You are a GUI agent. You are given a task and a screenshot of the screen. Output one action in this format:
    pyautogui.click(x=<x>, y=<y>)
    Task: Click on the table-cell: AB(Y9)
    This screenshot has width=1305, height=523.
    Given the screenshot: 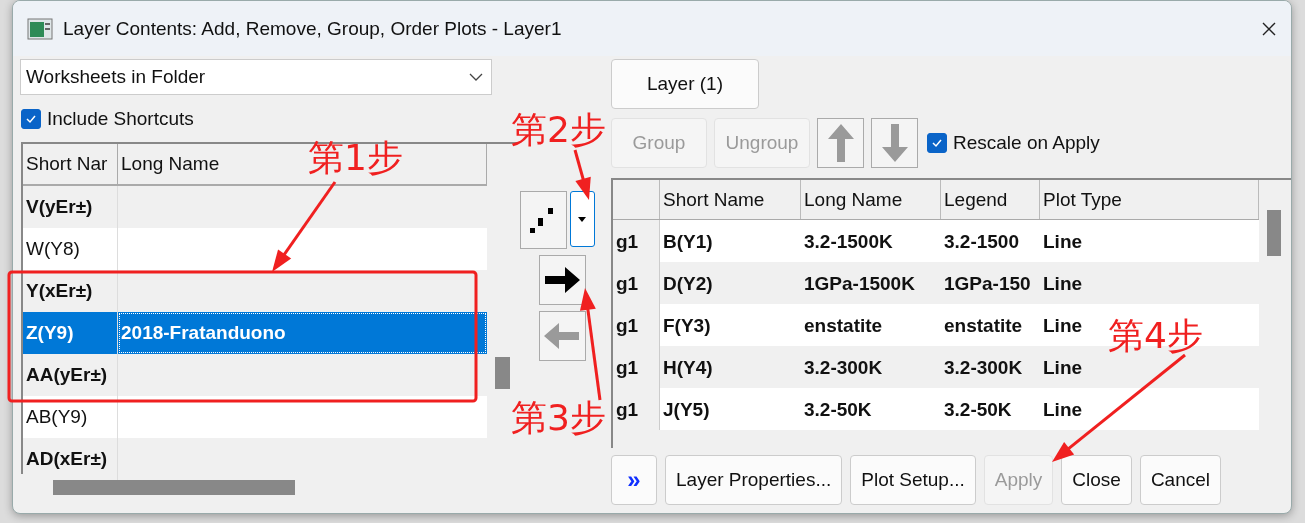 What is the action you would take?
    pyautogui.click(x=57, y=417)
    